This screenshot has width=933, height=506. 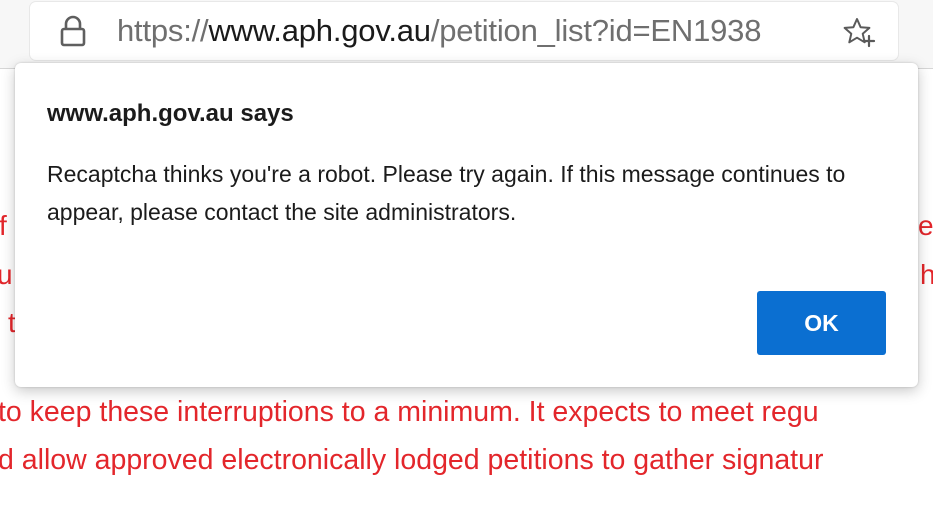 What do you see at coordinates (170, 113) in the screenshot?
I see `dialog-title: www.aph.gov.au says` at bounding box center [170, 113].